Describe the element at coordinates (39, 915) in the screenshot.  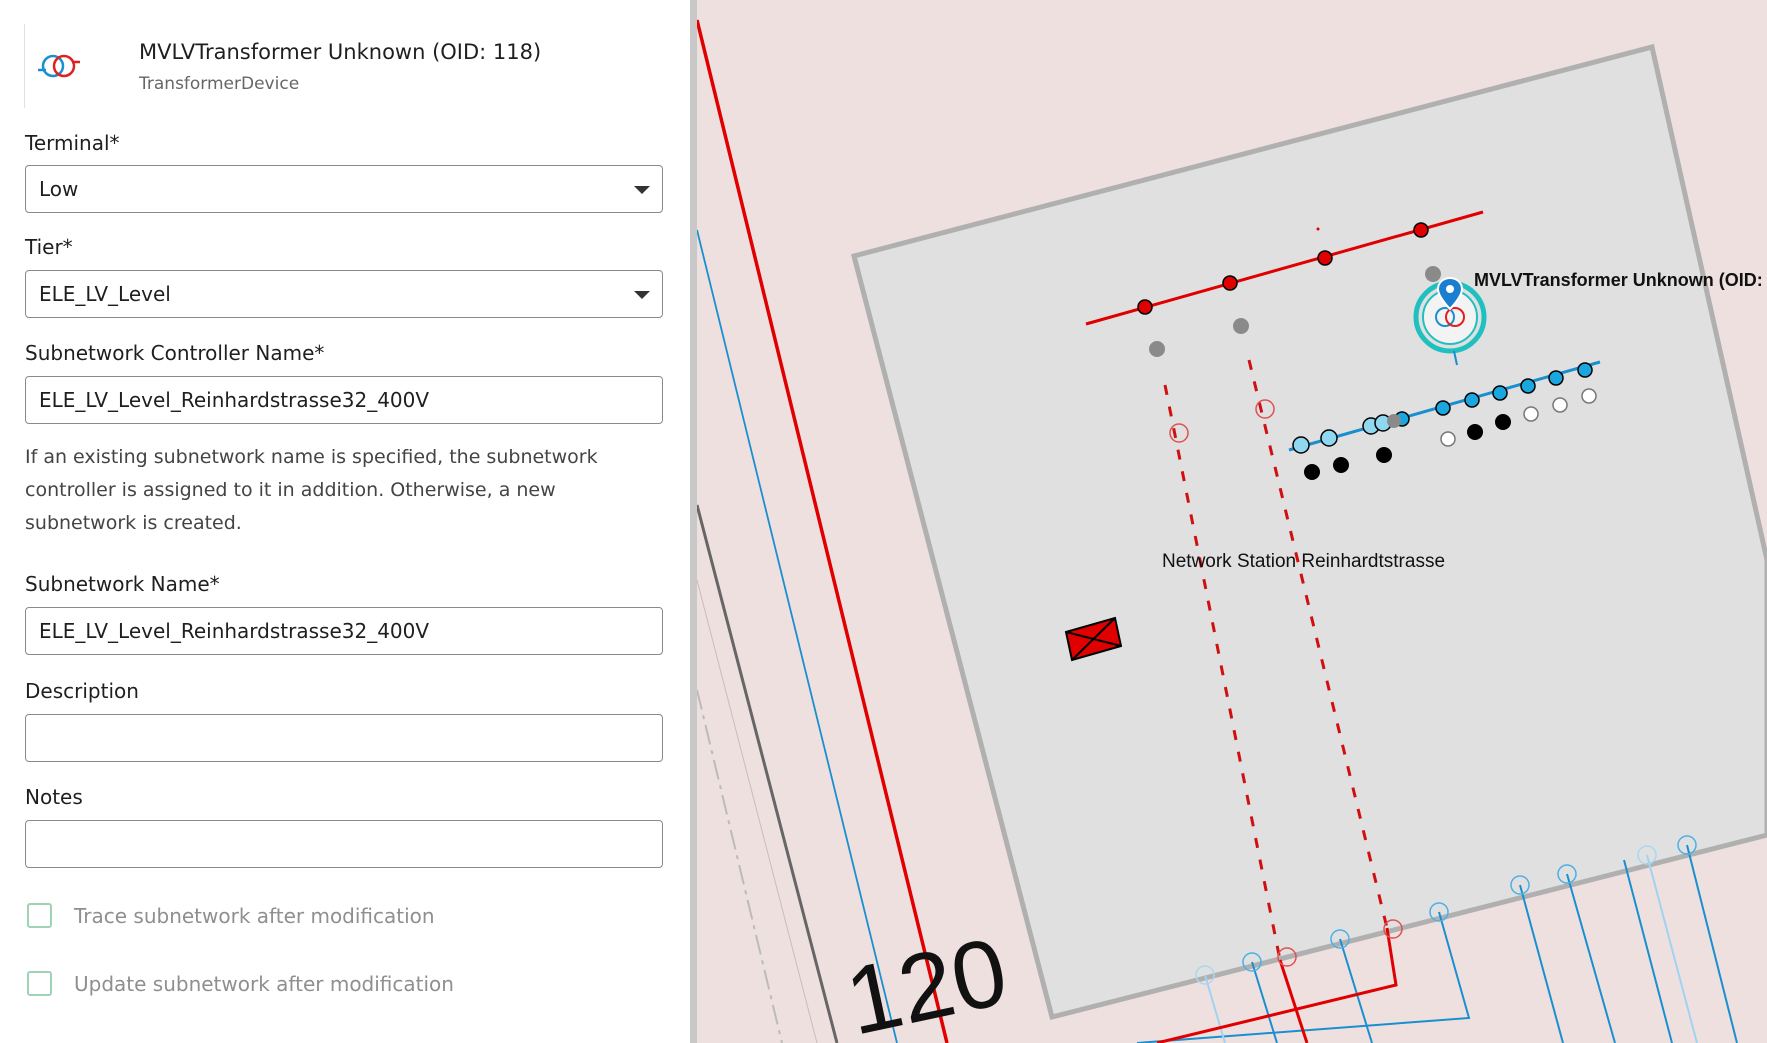
I see `trace-subnetwork-checkbox` at that location.